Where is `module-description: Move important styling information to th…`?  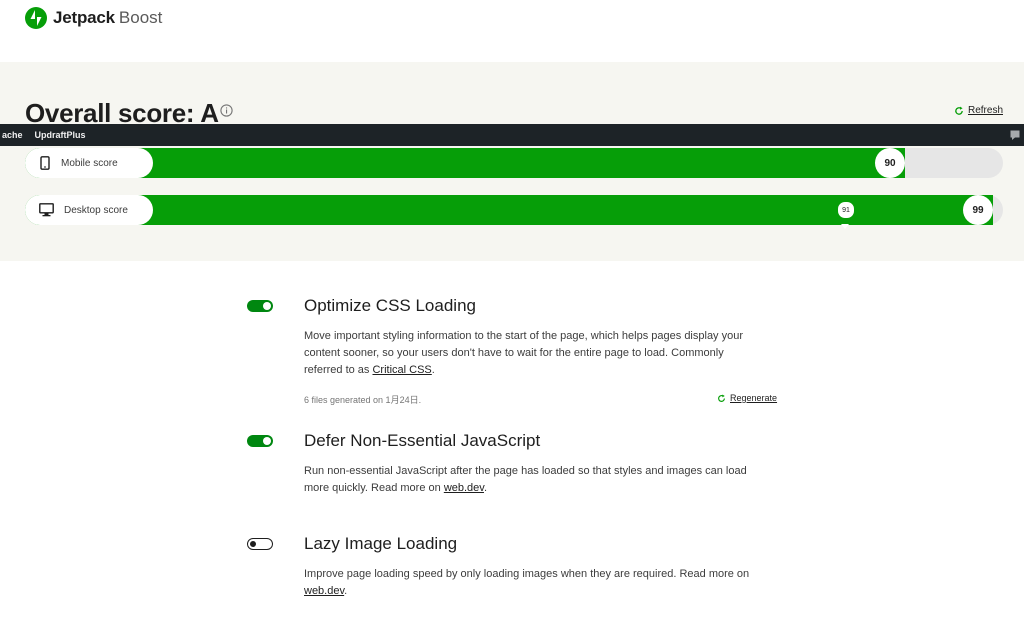
module-description: Move important styling information to th… is located at coordinates (542, 353).